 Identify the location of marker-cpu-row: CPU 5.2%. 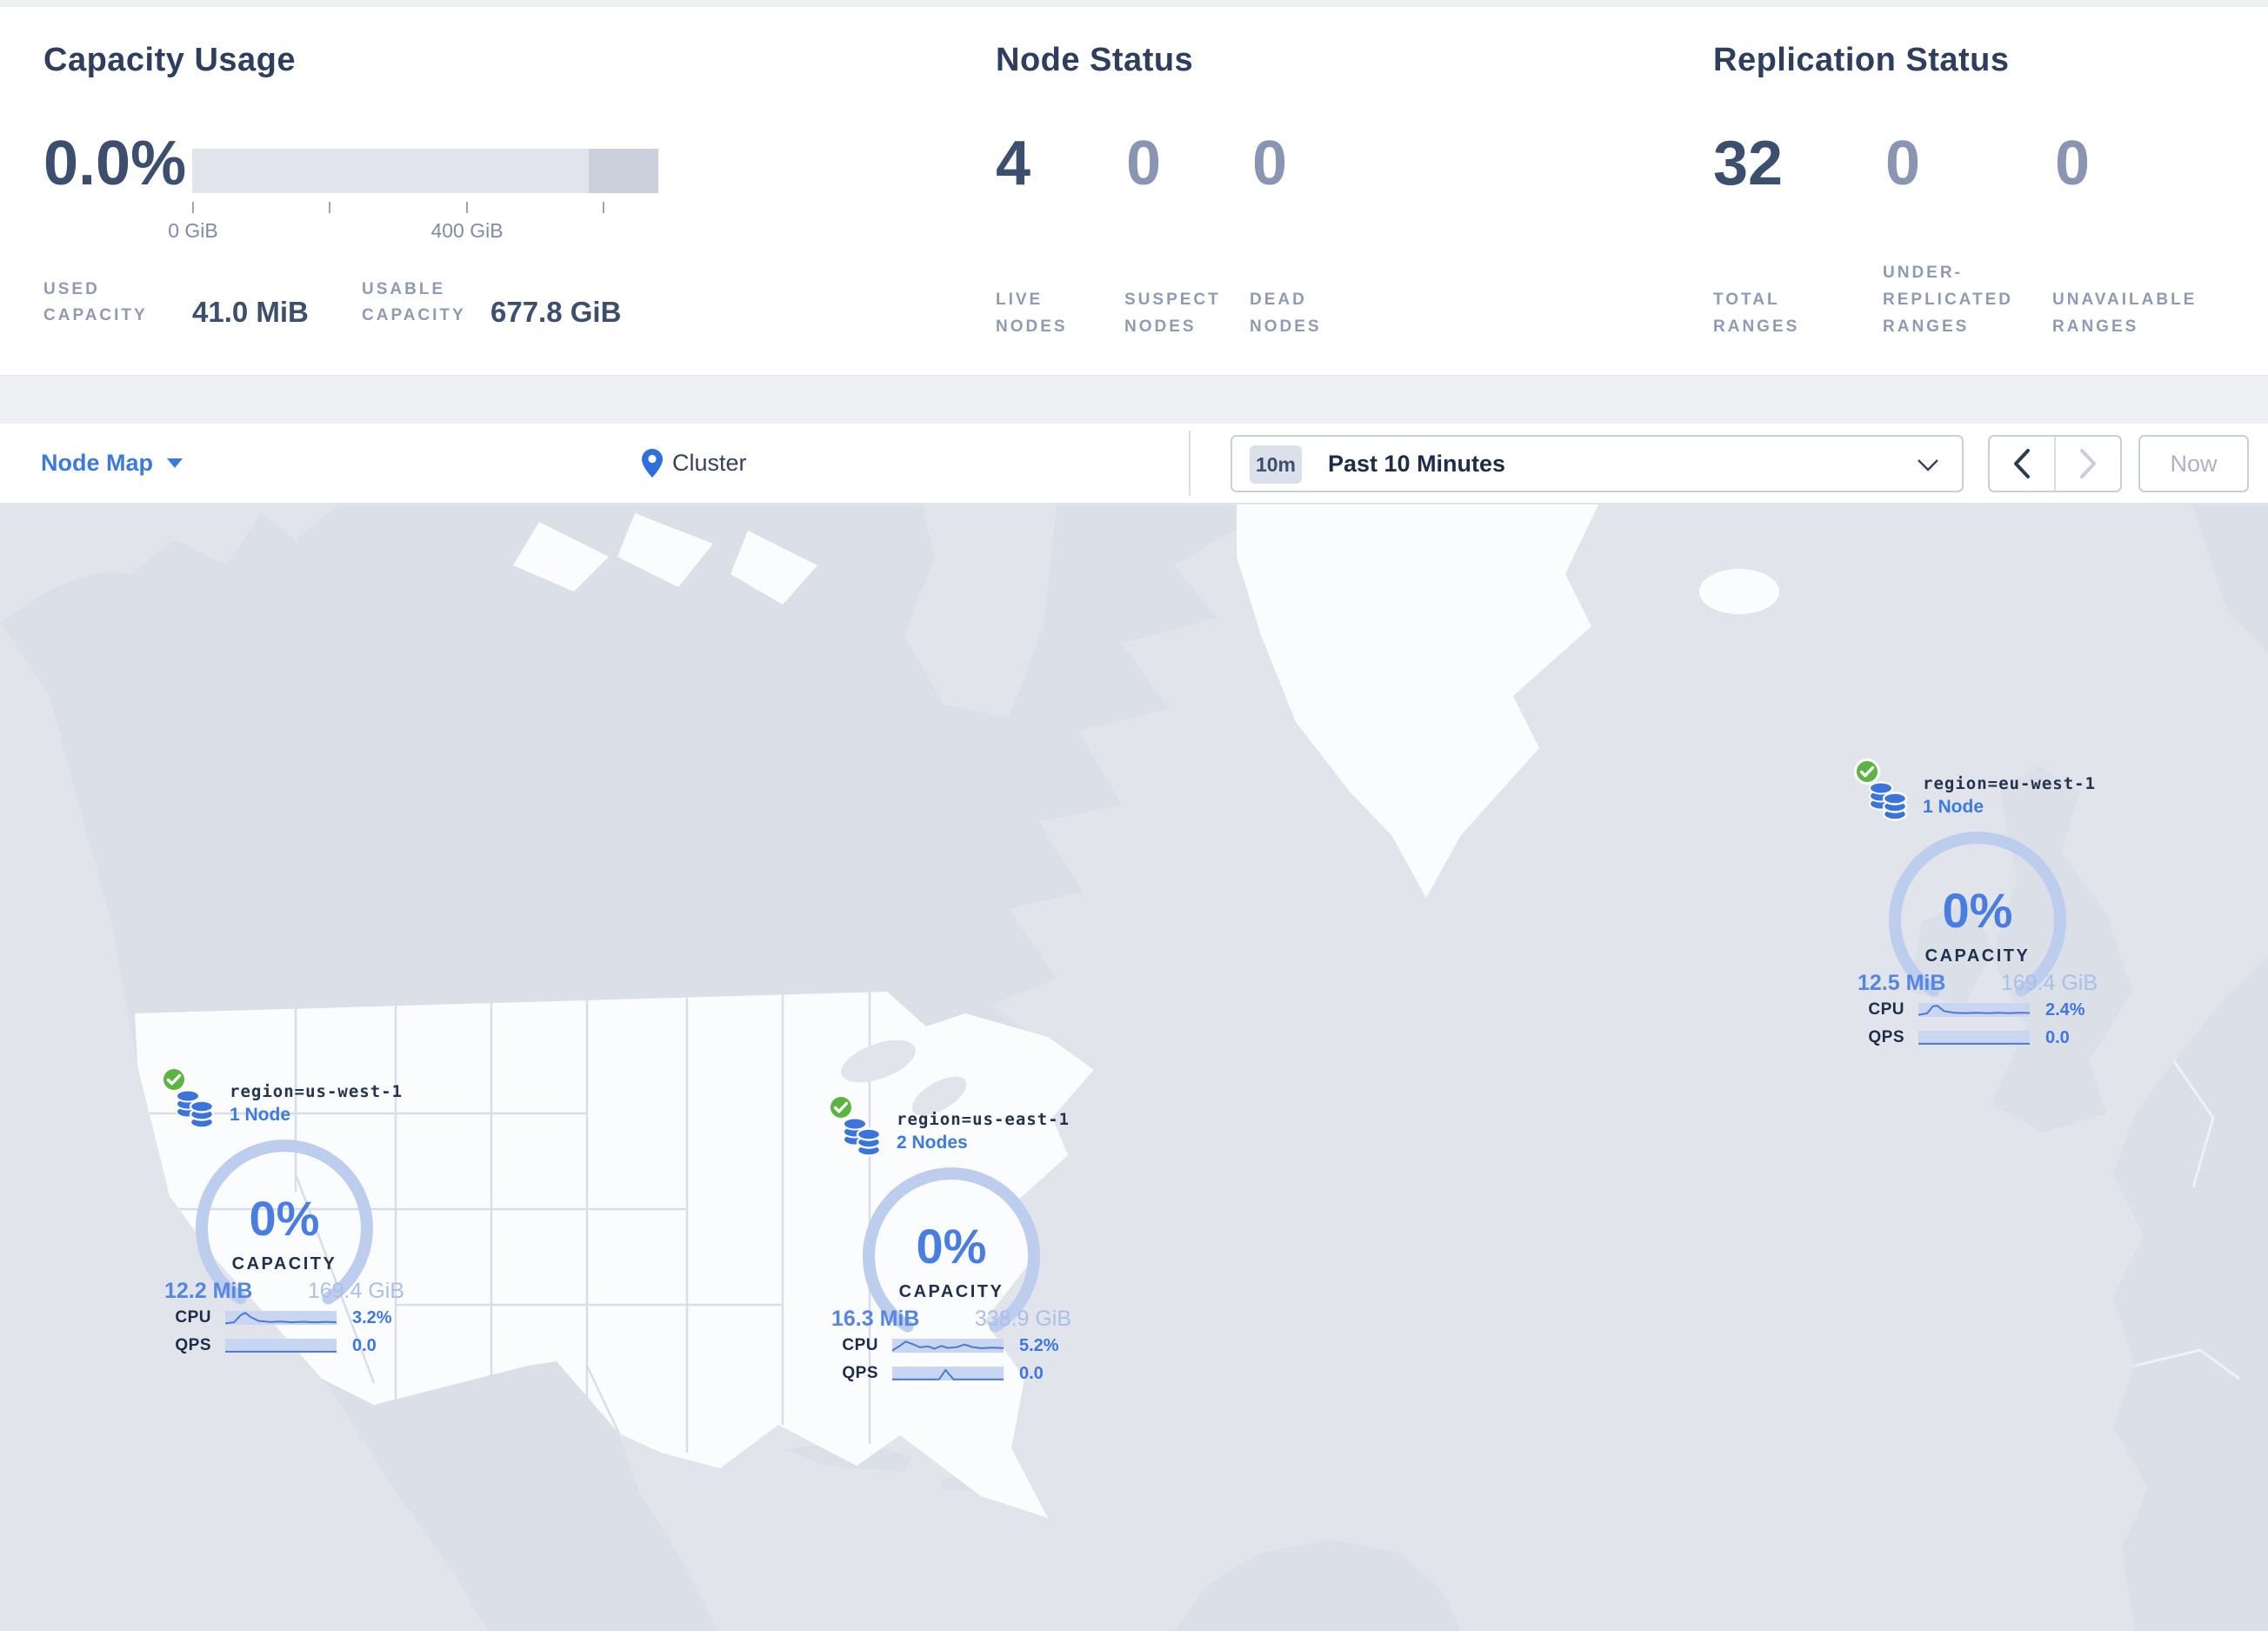
(956, 1345).